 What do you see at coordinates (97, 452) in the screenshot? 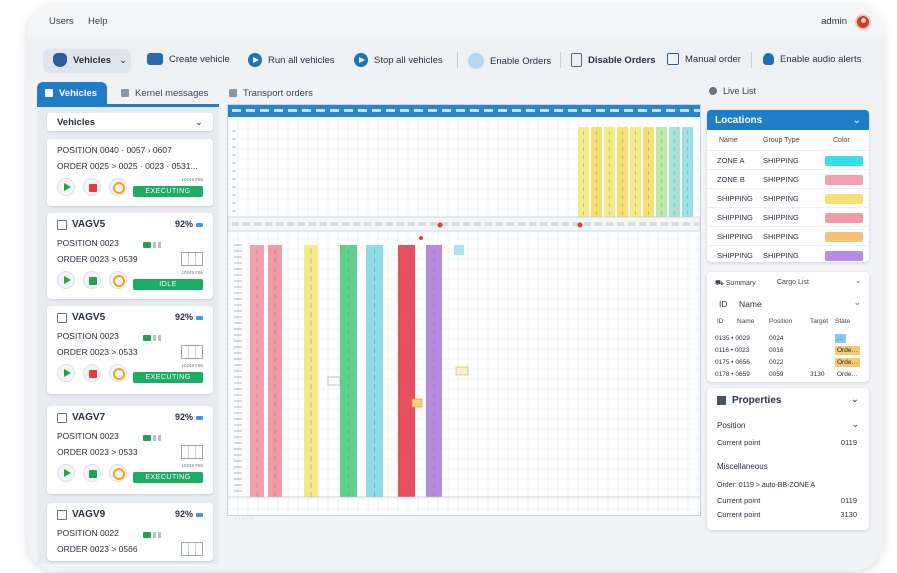
I see `vehicle-order: ORDER 0023 > 0533` at bounding box center [97, 452].